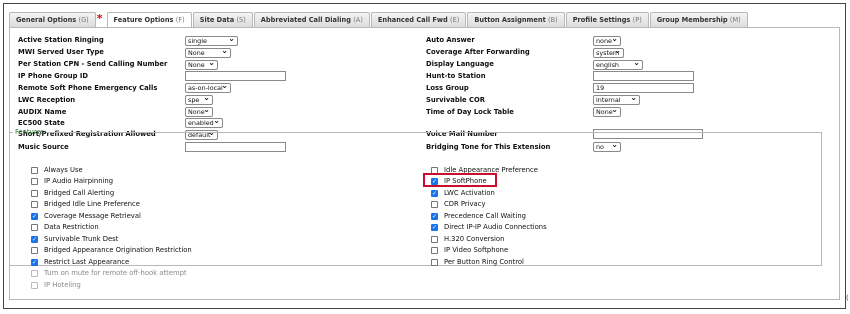  I want to click on tab-general-options: General Options (G), so click(52, 19).